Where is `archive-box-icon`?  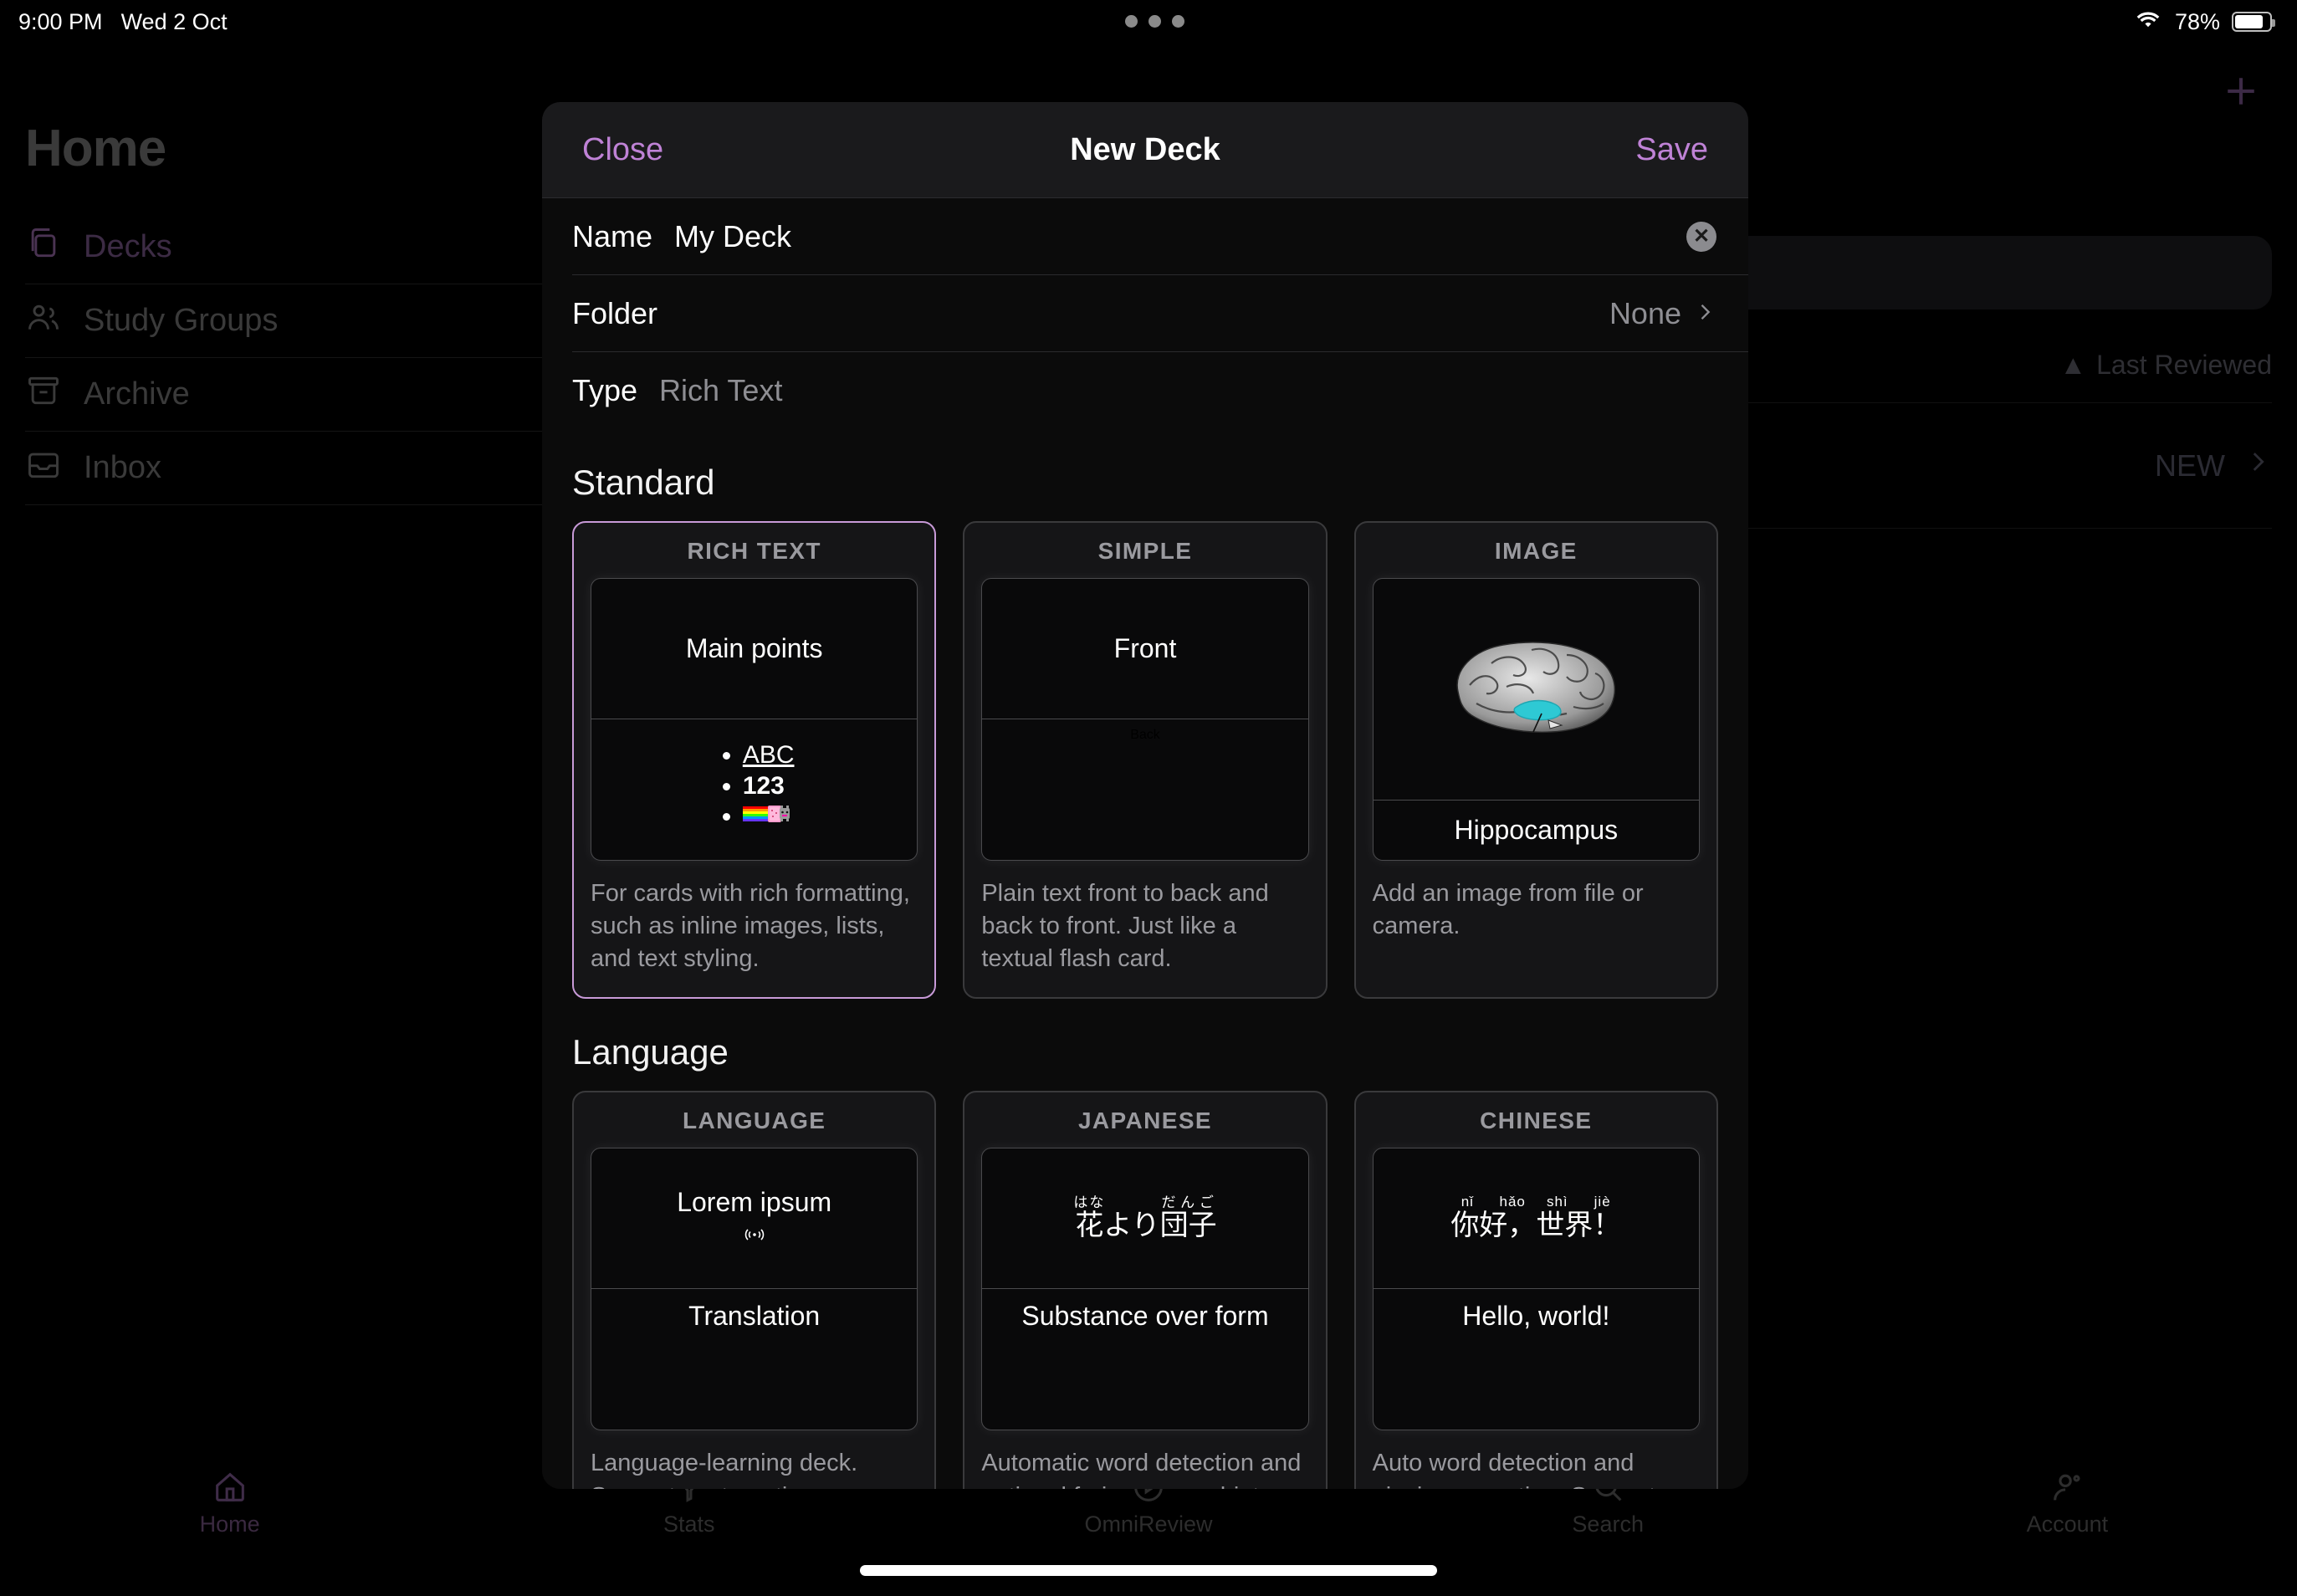
archive-box-icon is located at coordinates (43, 394).